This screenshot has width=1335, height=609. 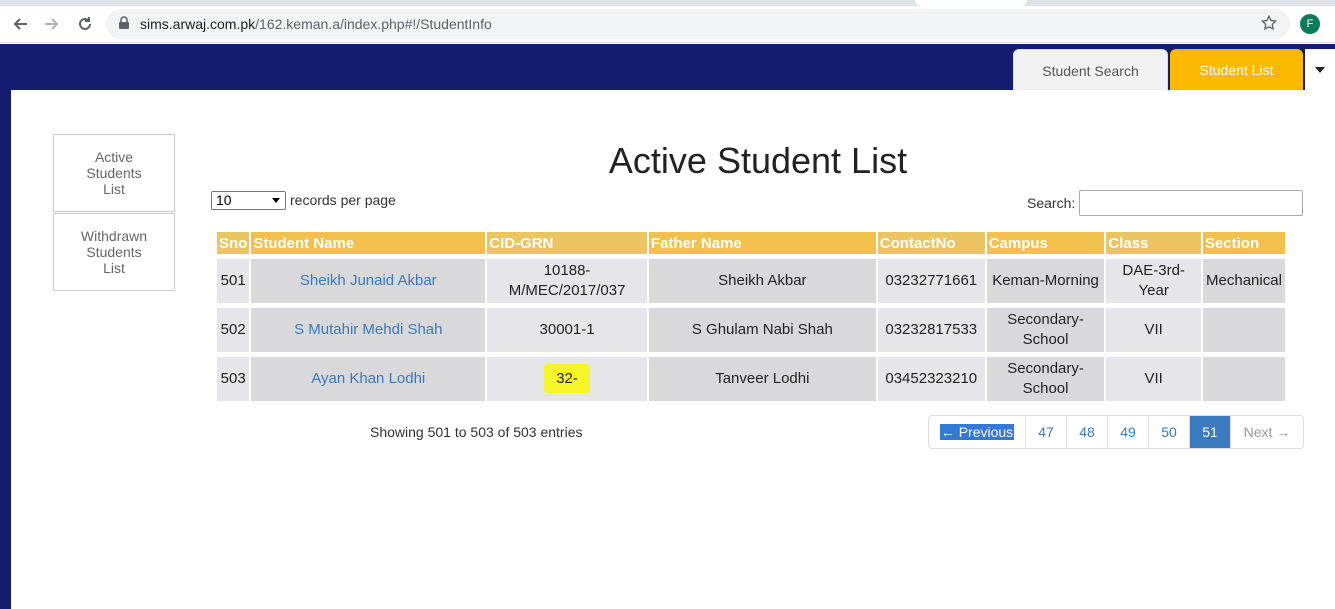 What do you see at coordinates (763, 376) in the screenshot?
I see `cell-father-name: Tanveer Lodhi` at bounding box center [763, 376].